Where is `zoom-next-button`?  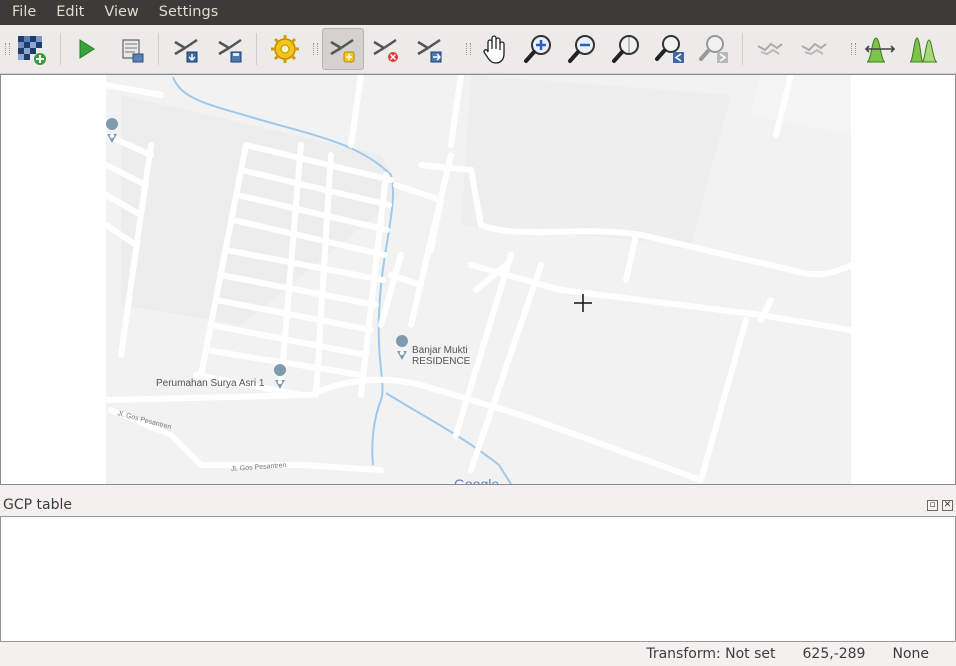
zoom-next-button is located at coordinates (714, 49).